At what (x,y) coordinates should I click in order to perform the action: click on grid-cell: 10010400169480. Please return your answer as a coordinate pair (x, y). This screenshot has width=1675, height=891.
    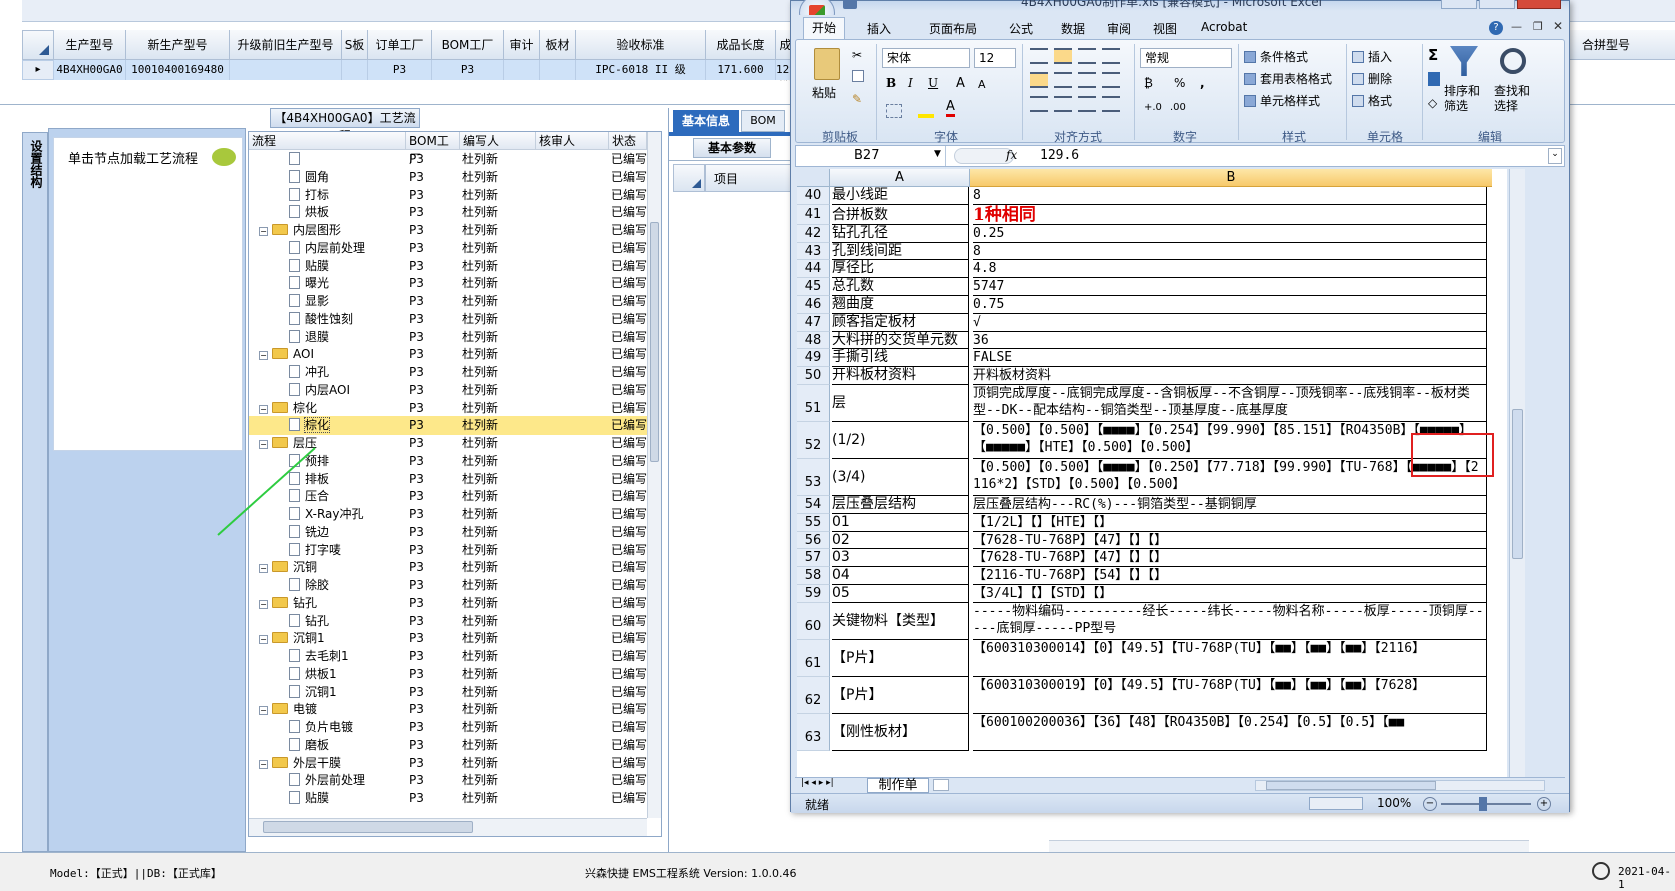
    Looking at the image, I should click on (178, 70).